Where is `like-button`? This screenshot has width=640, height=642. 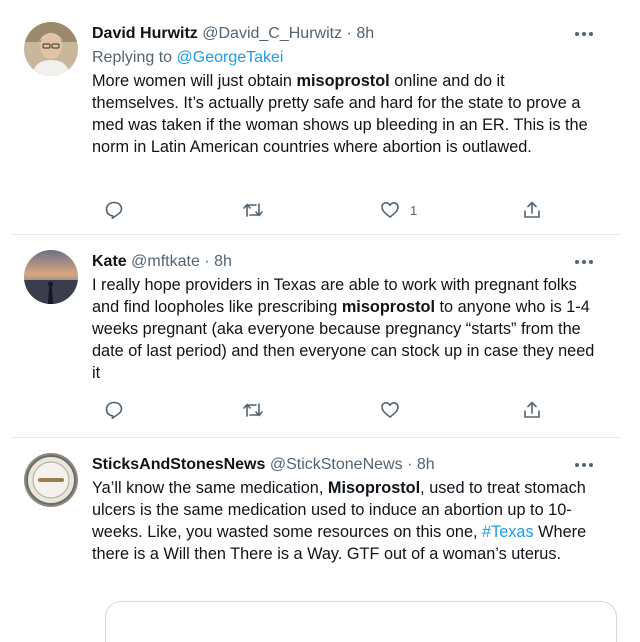 like-button is located at coordinates (395, 410).